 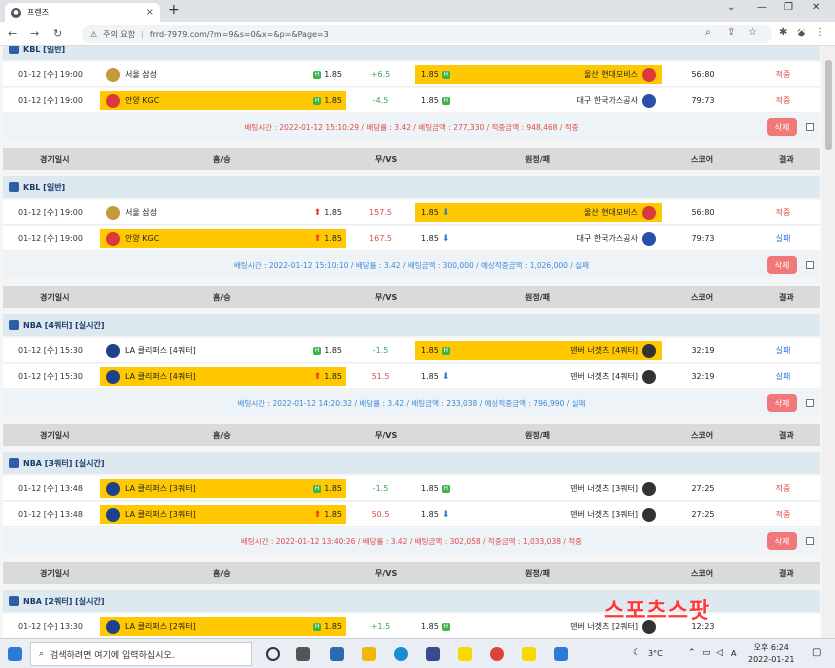 What do you see at coordinates (337, 654) in the screenshot?
I see `mail-icon` at bounding box center [337, 654].